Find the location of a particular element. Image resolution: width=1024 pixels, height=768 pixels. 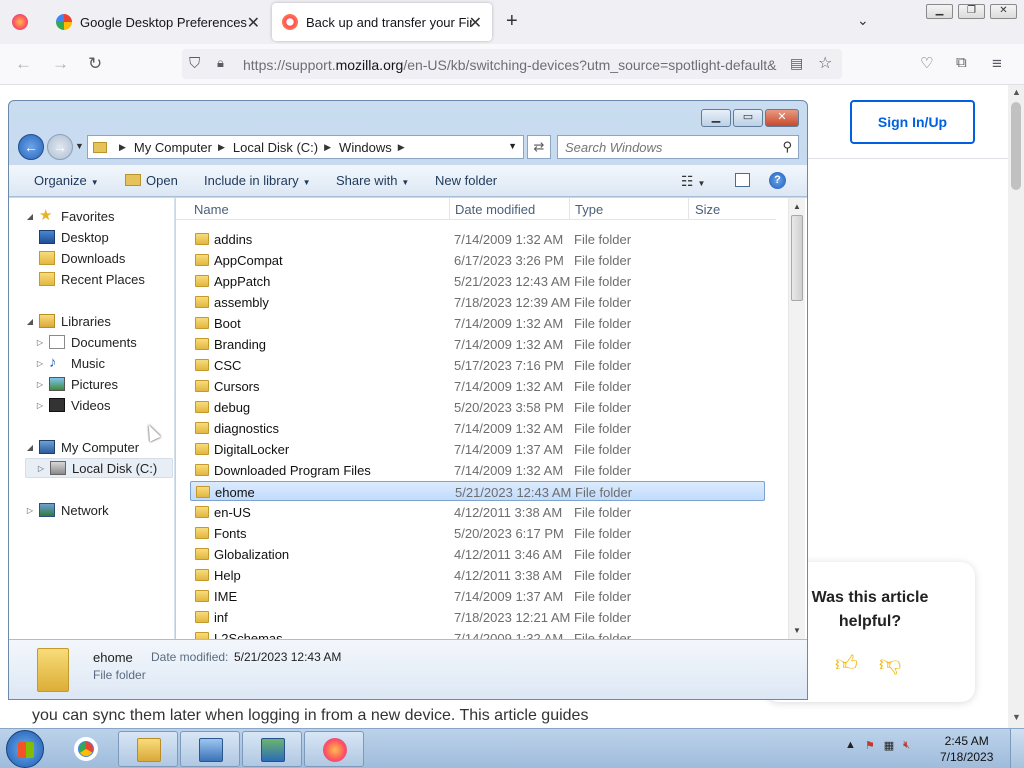

show-desktop-button is located at coordinates (1017, 748).